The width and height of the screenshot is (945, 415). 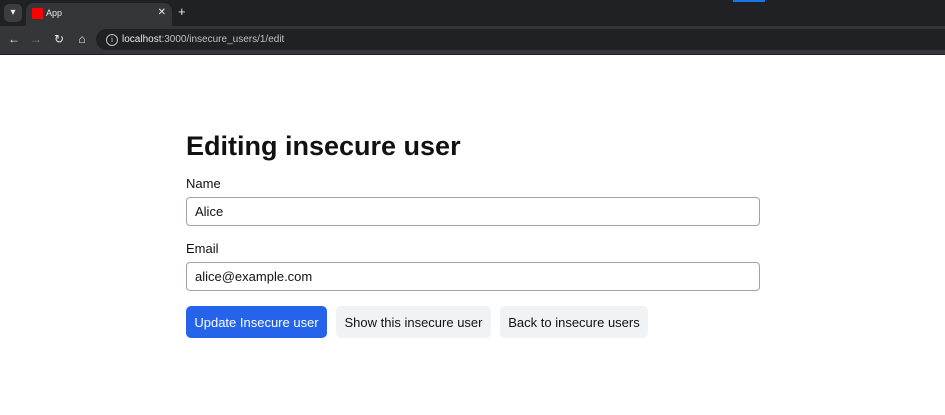 I want to click on back-to-users-button: Back to insecure users, so click(x=574, y=322).